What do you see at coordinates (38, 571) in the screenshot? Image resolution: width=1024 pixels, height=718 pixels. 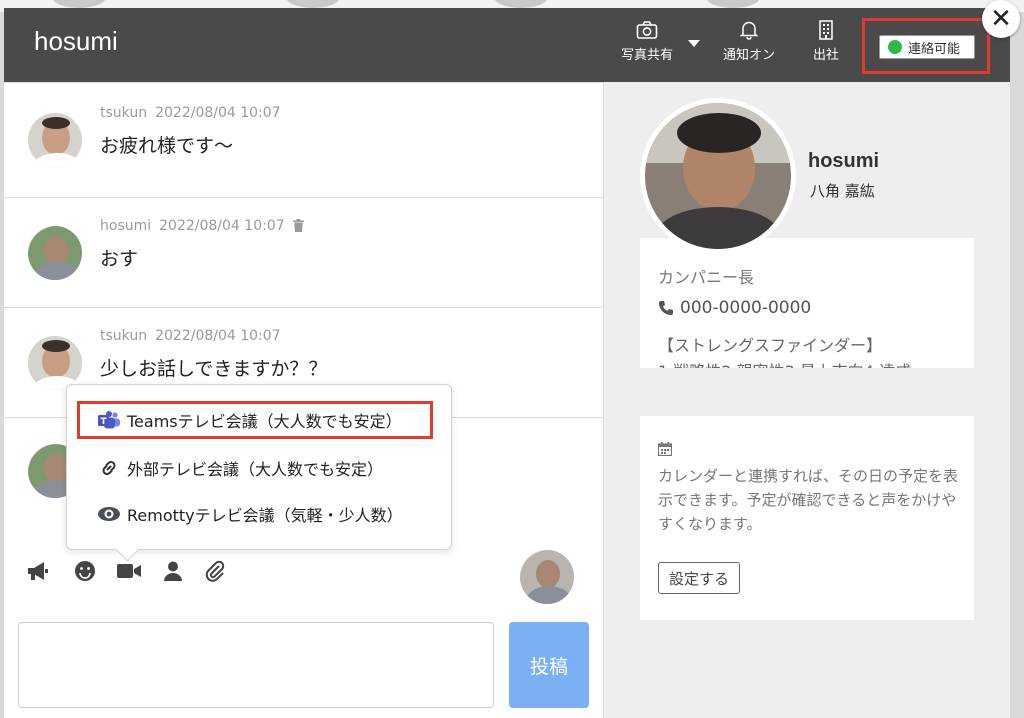 I see `megaphone-icon` at bounding box center [38, 571].